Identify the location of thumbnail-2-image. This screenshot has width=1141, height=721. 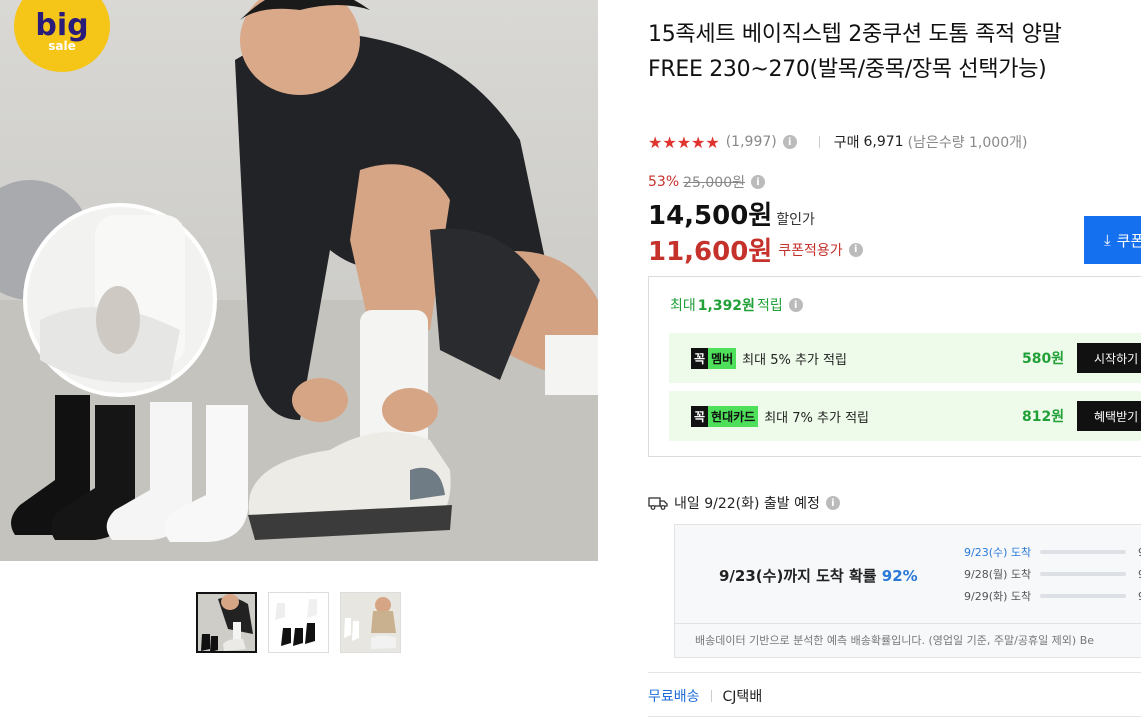
(298, 622).